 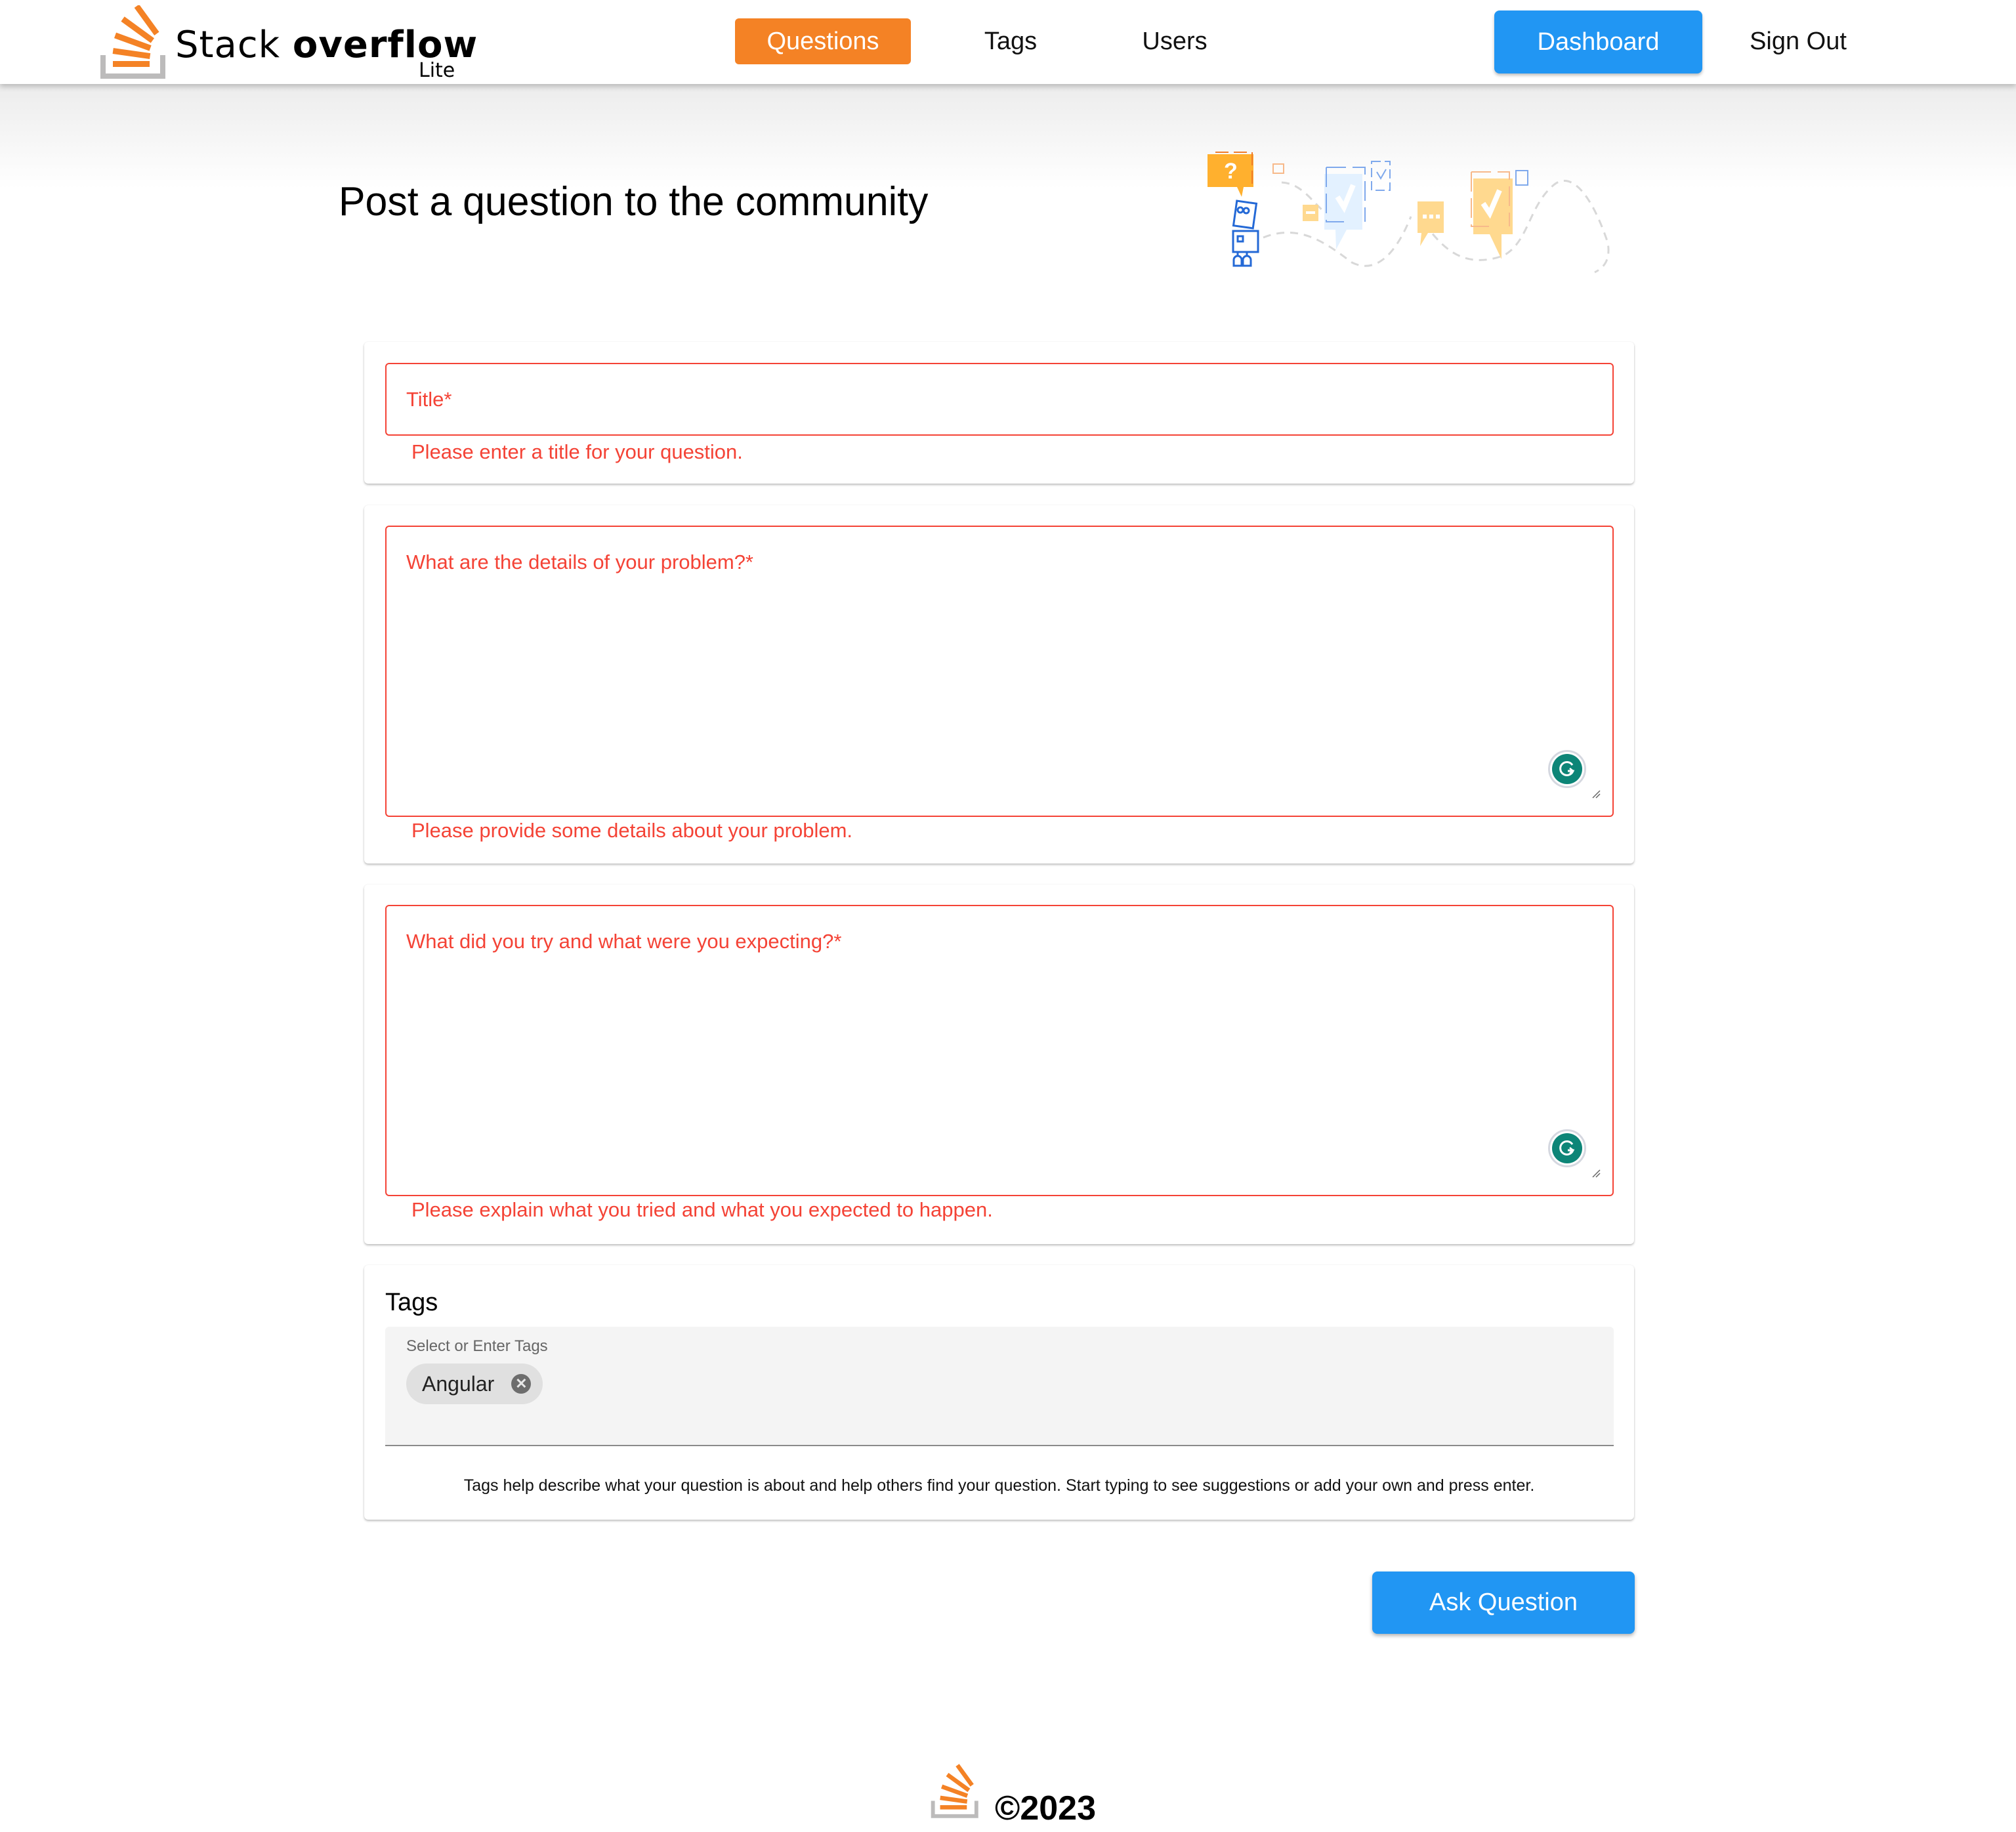 What do you see at coordinates (521, 1384) in the screenshot?
I see `close-icon: ✕` at bounding box center [521, 1384].